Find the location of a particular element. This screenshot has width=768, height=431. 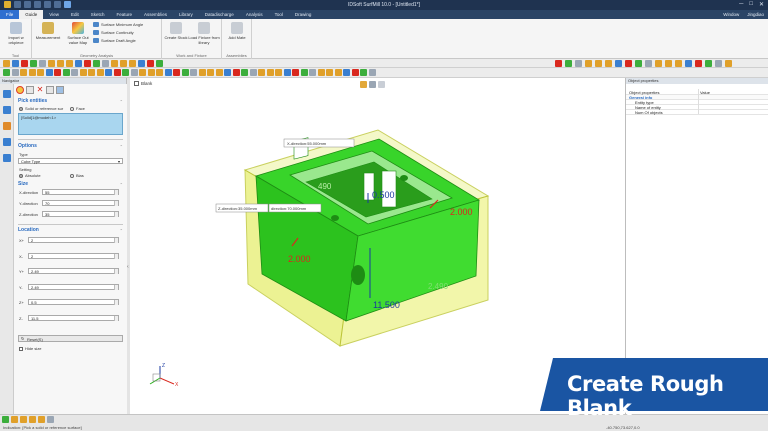

tools-tab-icon is located at coordinates (7, 126).